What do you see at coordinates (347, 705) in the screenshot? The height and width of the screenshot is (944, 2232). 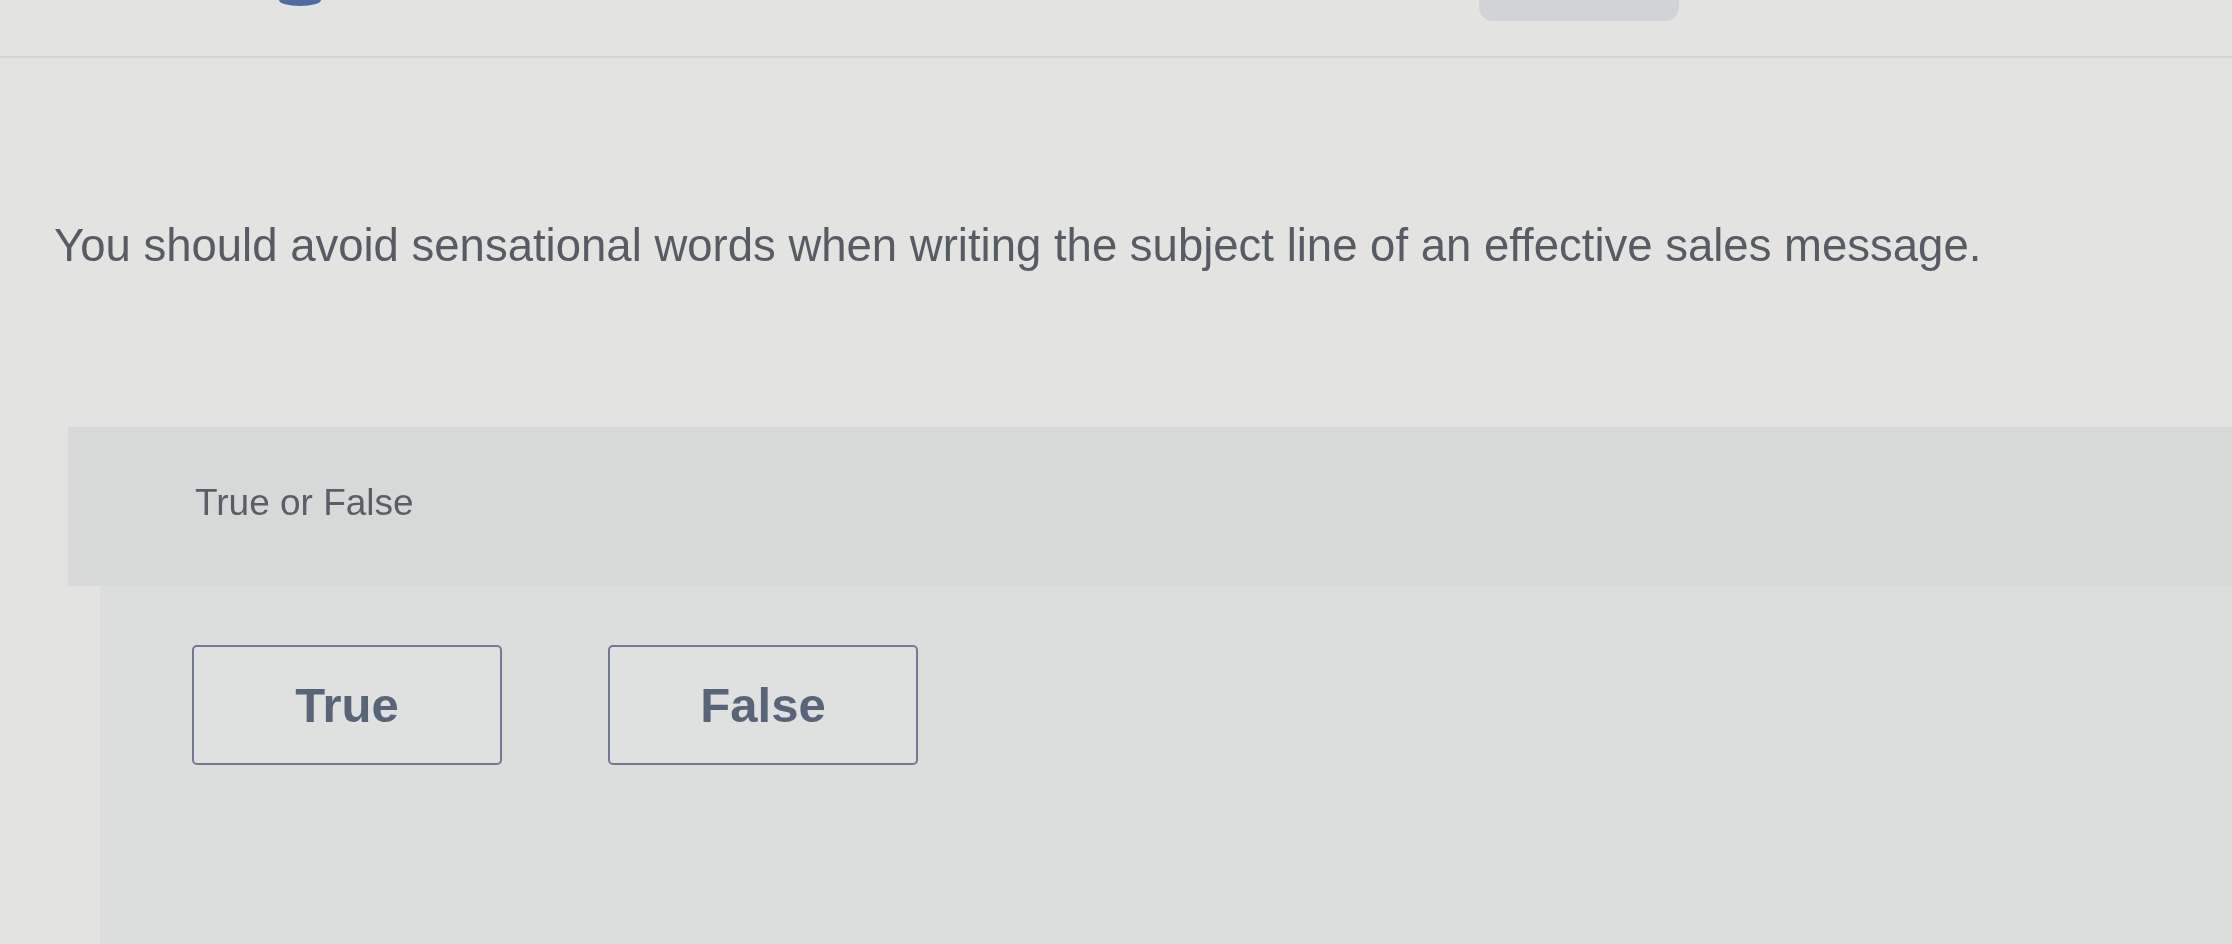 I see `answer-option-button: True` at bounding box center [347, 705].